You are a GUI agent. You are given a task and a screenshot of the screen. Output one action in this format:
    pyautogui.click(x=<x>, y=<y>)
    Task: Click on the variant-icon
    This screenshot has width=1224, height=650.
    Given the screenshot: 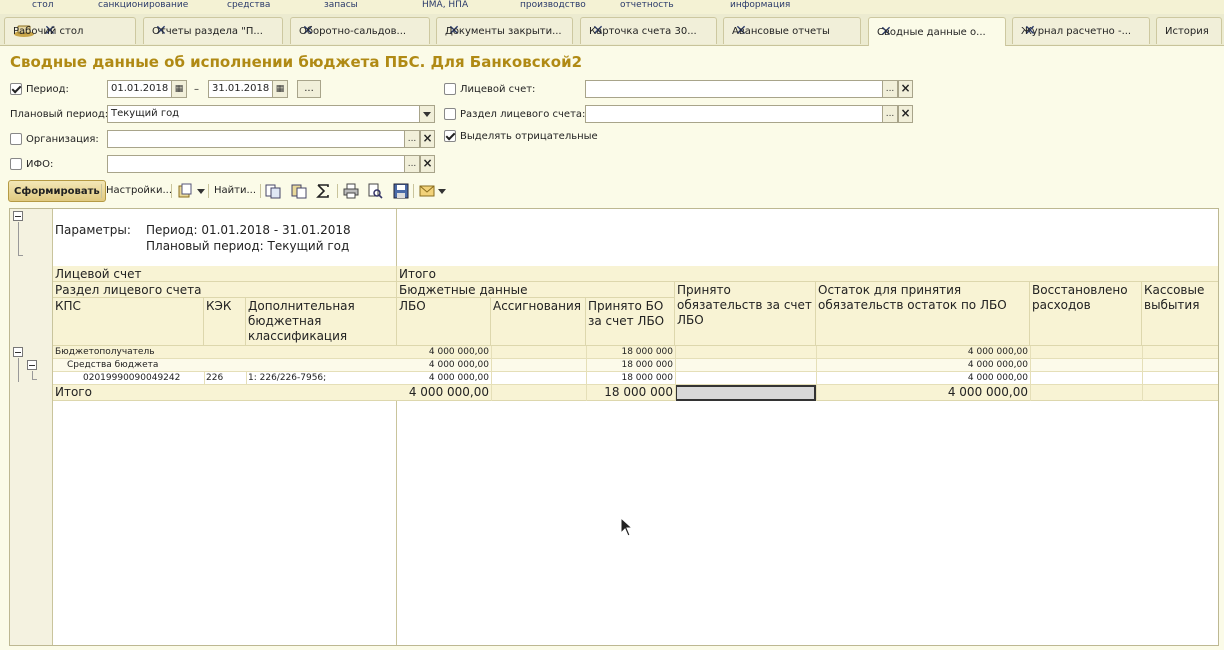 What is the action you would take?
    pyautogui.click(x=185, y=191)
    